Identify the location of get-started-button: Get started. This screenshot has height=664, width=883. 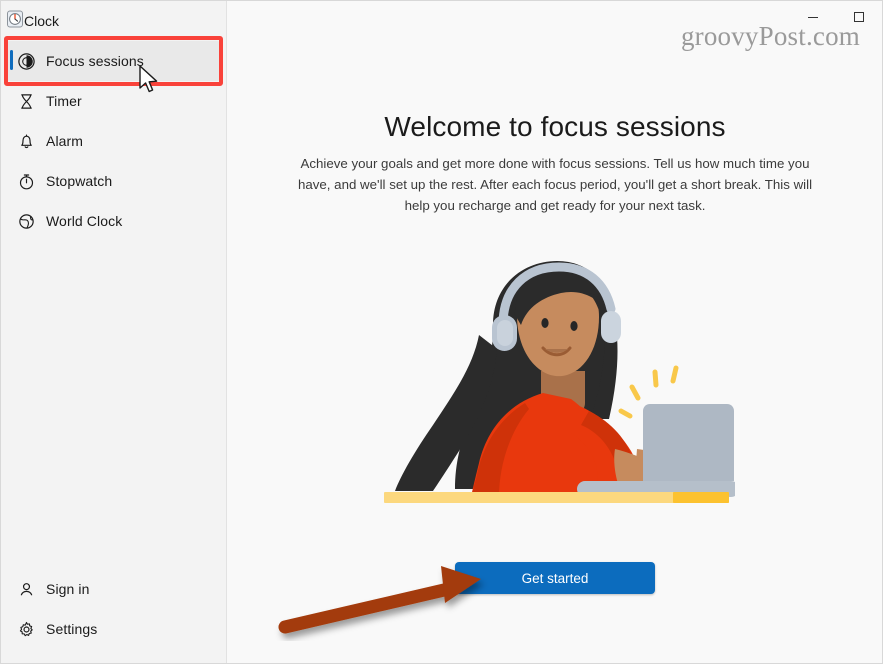
(555, 578).